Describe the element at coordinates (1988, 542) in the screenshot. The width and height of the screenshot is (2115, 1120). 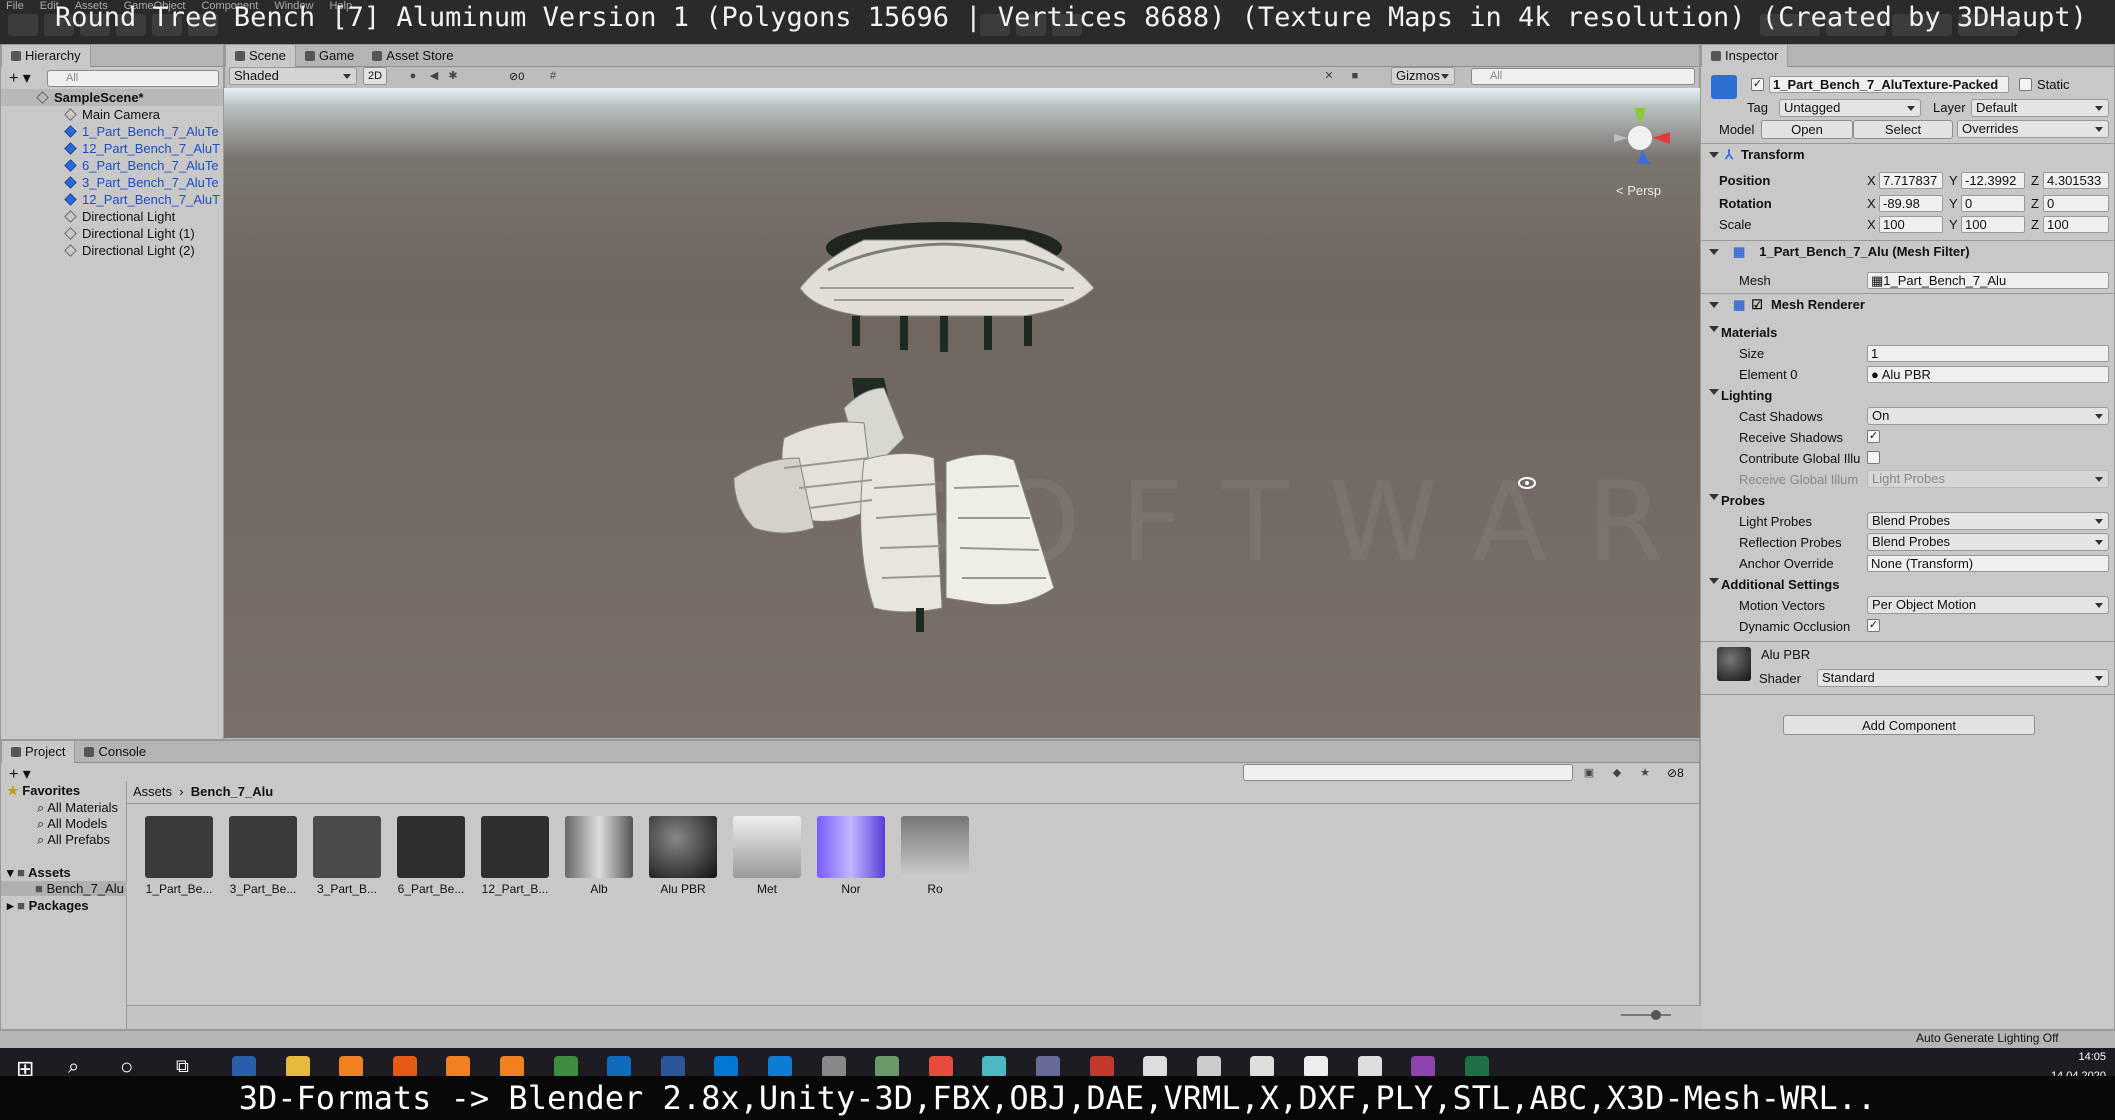
I see `reflection-probes-dropdown: Blend Probes` at that location.